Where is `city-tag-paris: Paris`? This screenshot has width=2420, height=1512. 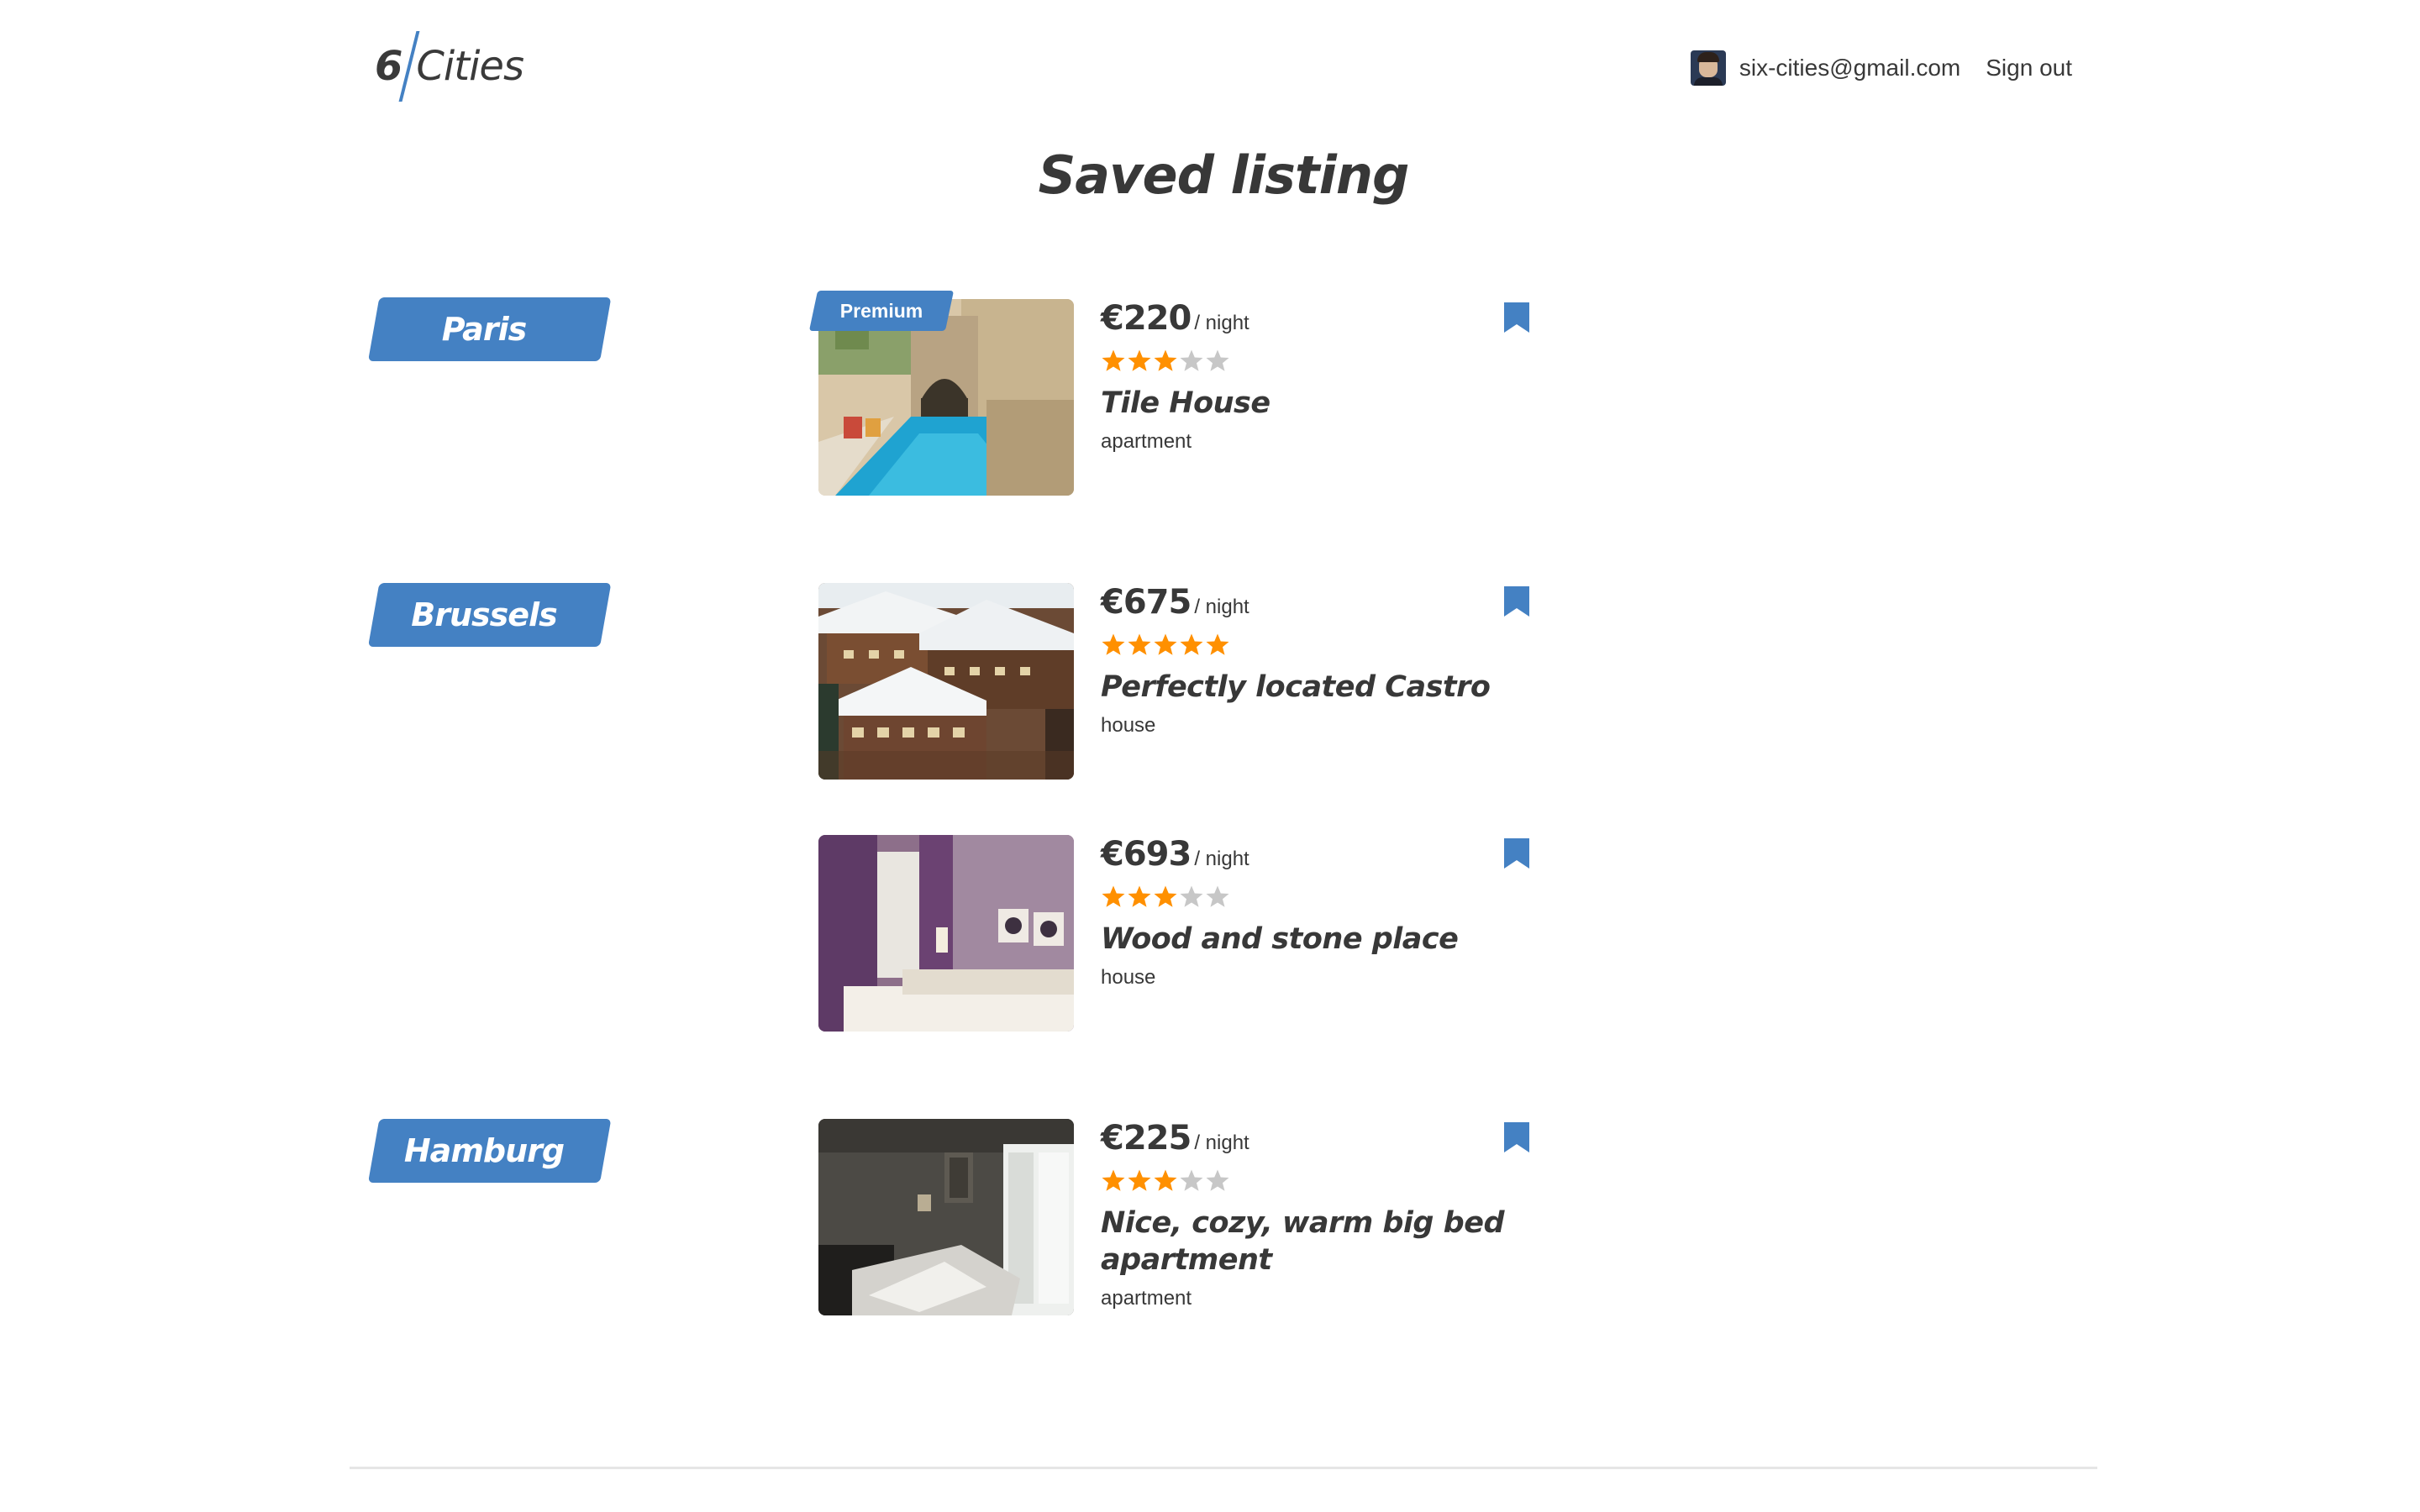
city-tag-paris: Paris is located at coordinates (490, 329).